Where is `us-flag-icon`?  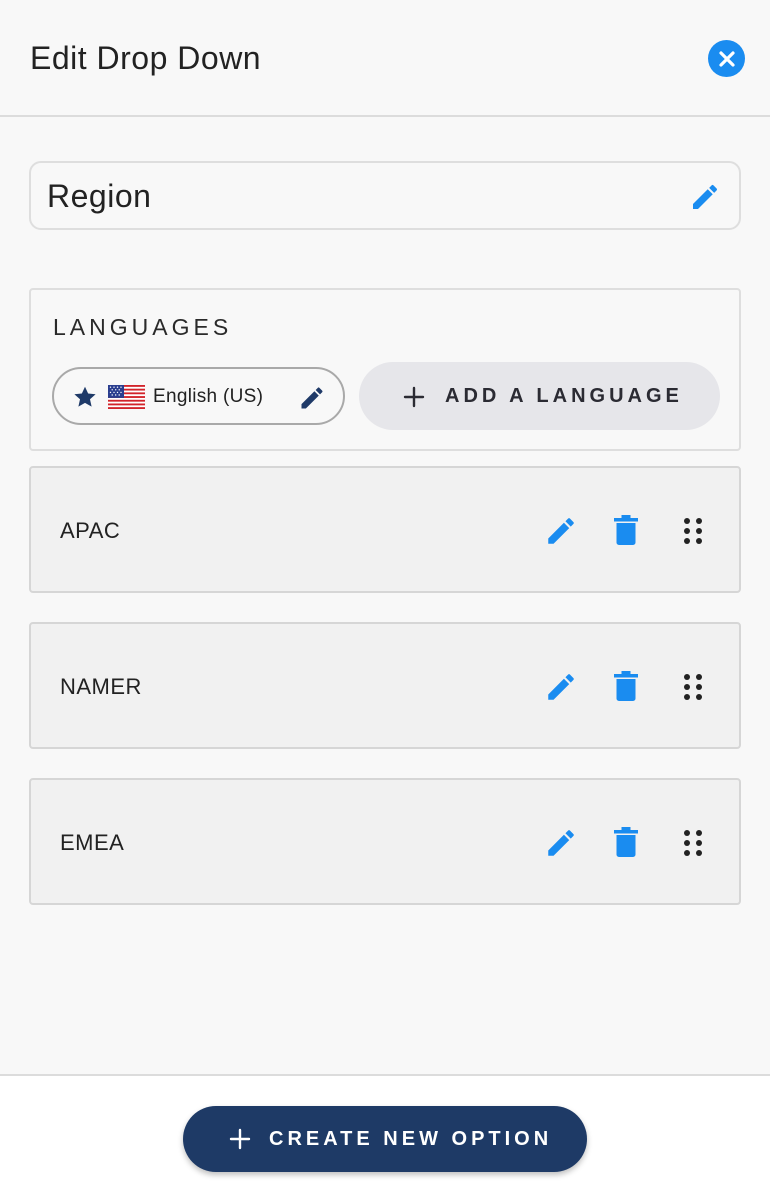
us-flag-icon is located at coordinates (126, 397).